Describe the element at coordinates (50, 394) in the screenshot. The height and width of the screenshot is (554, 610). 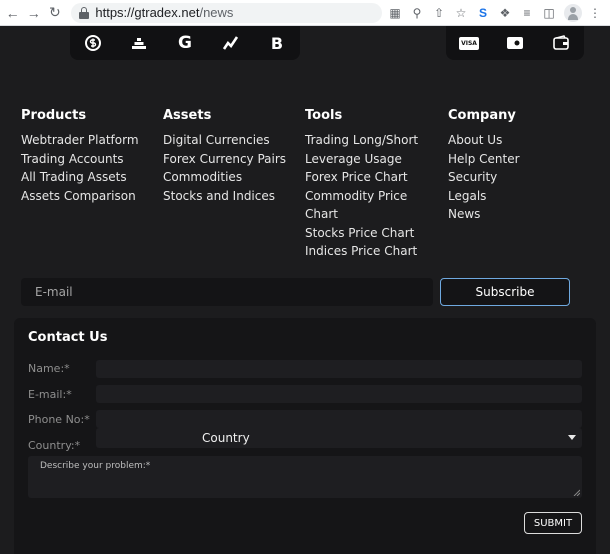
I see `email-label: E-mail:*` at that location.